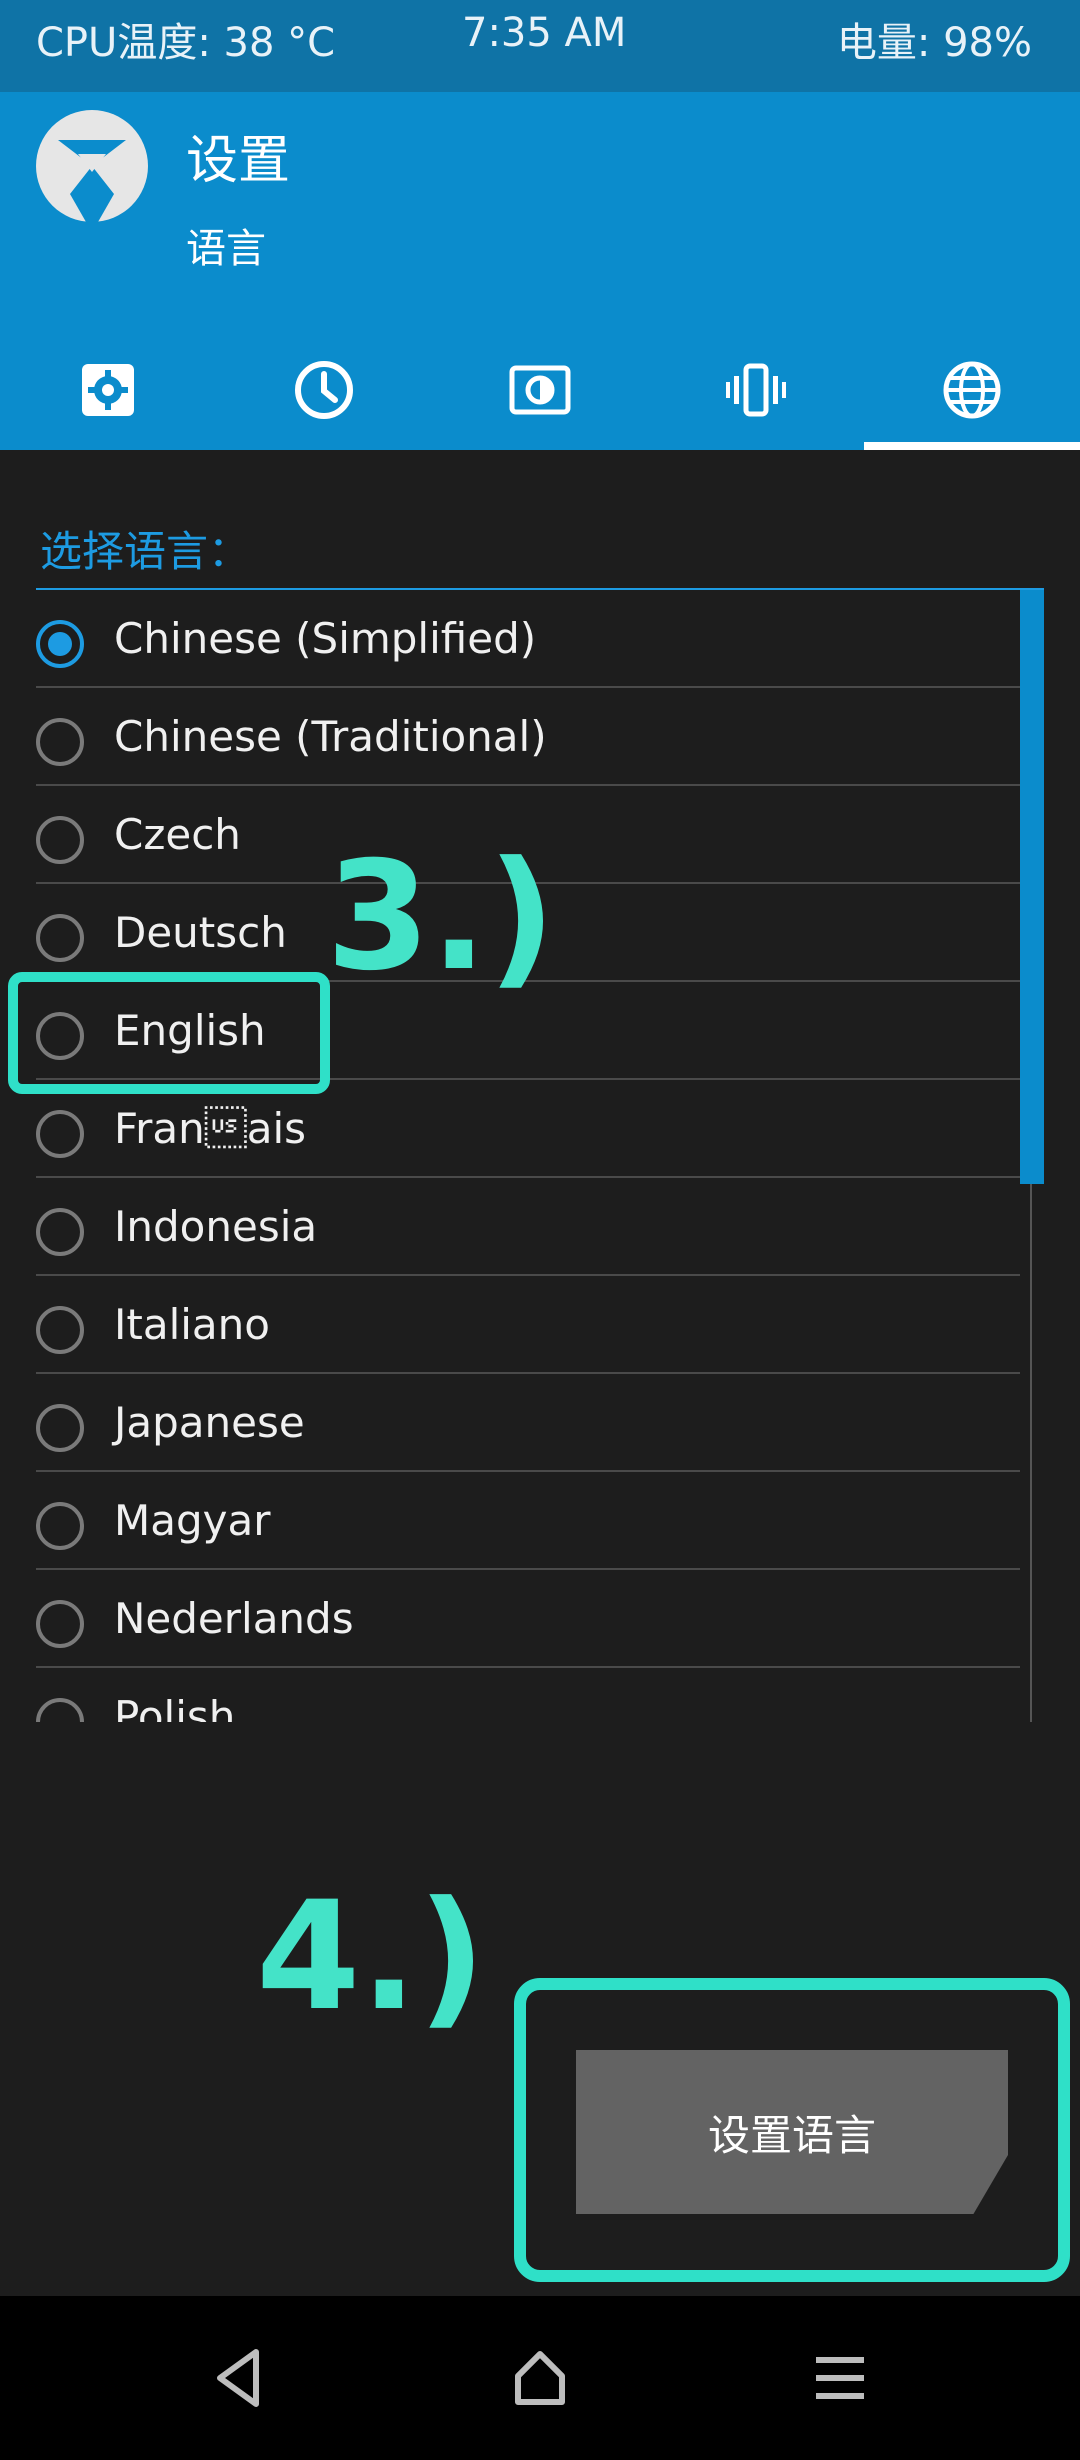 This screenshot has width=1080, height=2460. Describe the element at coordinates (234, 1618) in the screenshot. I see `language-option-label: Nederlands` at that location.